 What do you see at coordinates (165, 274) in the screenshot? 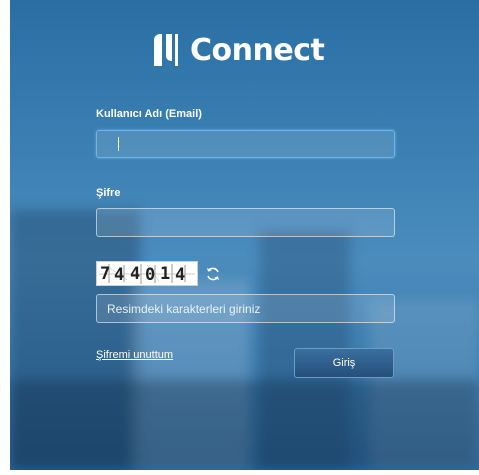
I see `captcha-char: 1` at bounding box center [165, 274].